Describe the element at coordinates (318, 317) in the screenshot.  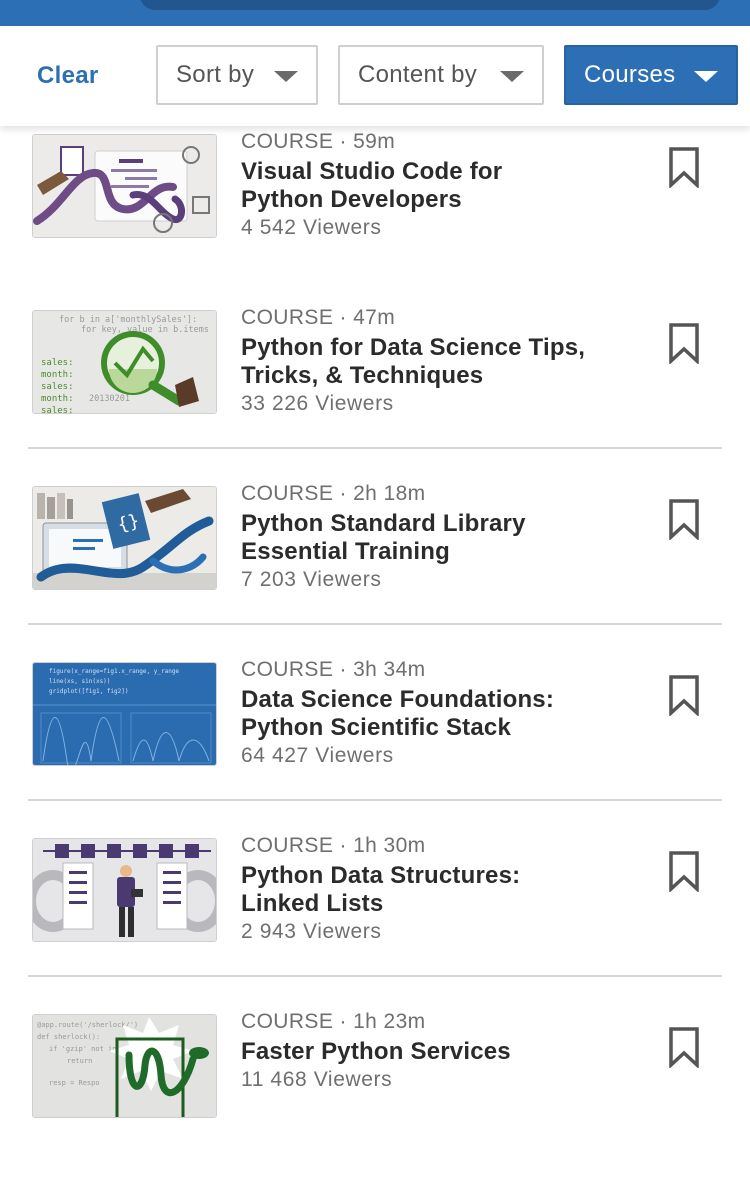
I see `course-type-duration: COURSE · 47m` at that location.